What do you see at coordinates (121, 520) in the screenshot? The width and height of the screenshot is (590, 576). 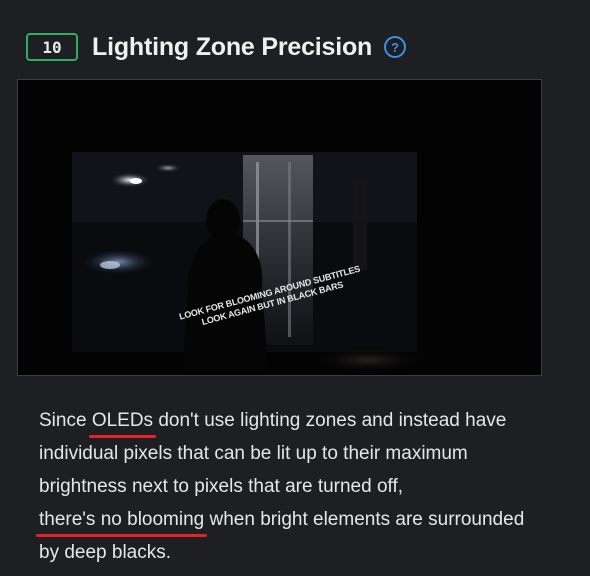 I see `highlight-no-blooming: there's no blooming` at bounding box center [121, 520].